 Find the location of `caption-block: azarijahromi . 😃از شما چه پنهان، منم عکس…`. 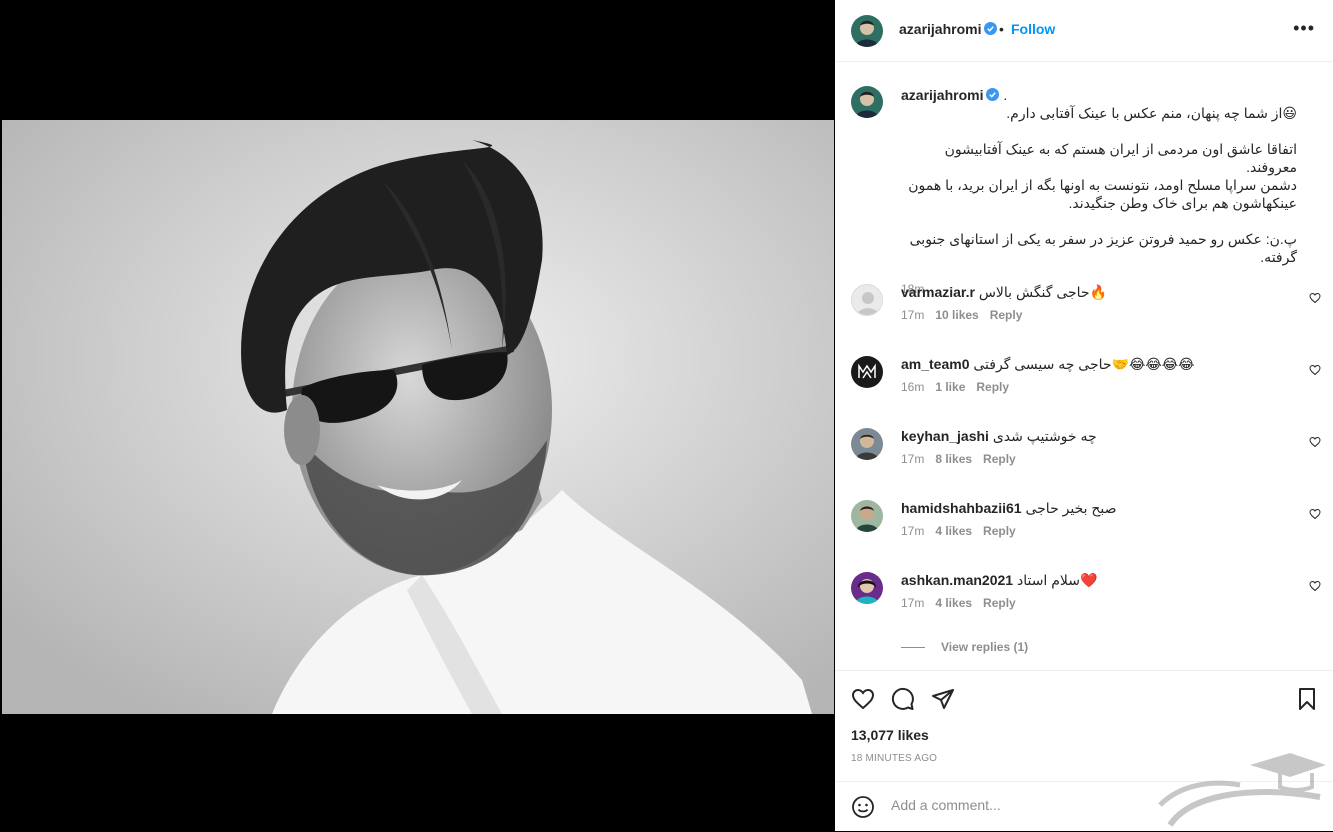

caption-block: azarijahromi . 😃از شما چه پنهان، منم عکس… is located at coordinates (1099, 192).